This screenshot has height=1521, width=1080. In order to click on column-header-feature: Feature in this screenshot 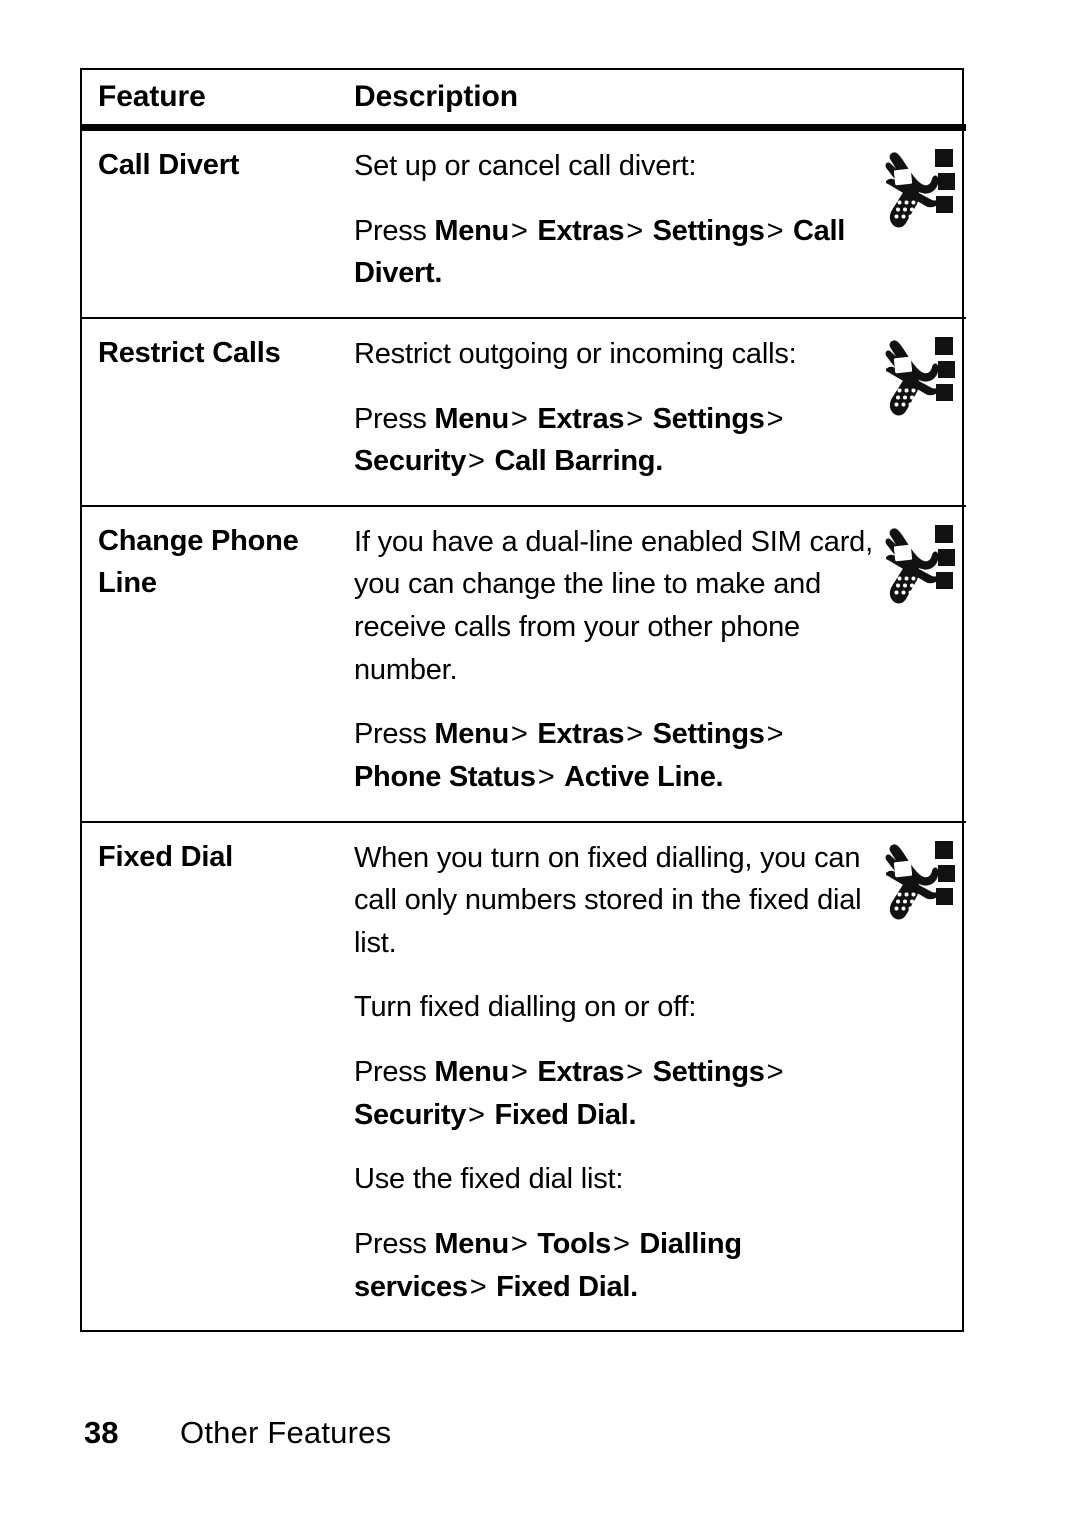, I will do `click(216, 100)`.